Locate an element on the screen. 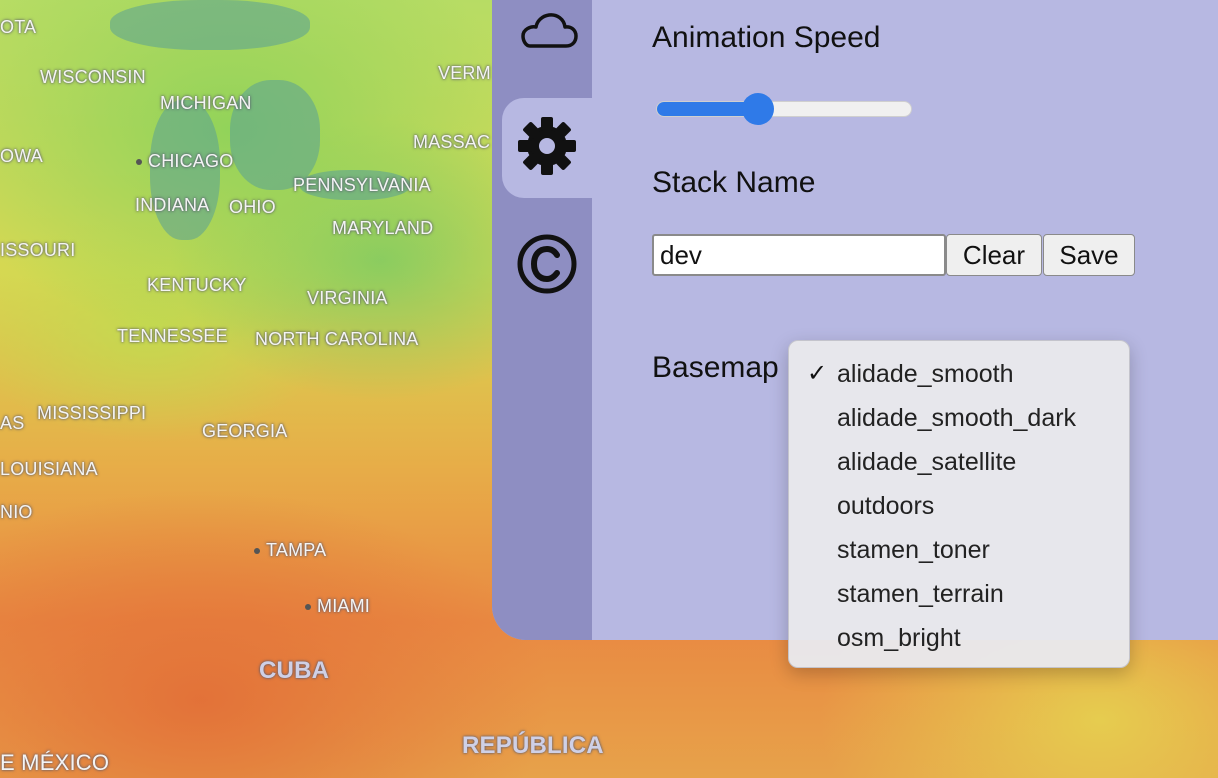 The width and height of the screenshot is (1218, 778). stack-name-input is located at coordinates (799, 255).